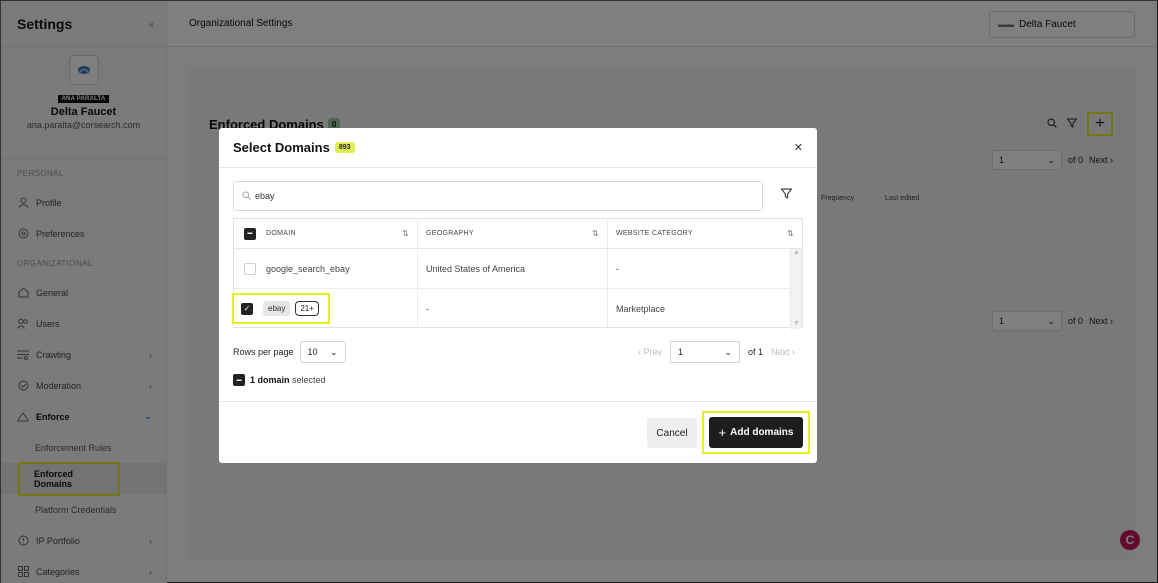 The image size is (1158, 583). What do you see at coordinates (281, 147) in the screenshot?
I see `modal-title: Select Domains` at bounding box center [281, 147].